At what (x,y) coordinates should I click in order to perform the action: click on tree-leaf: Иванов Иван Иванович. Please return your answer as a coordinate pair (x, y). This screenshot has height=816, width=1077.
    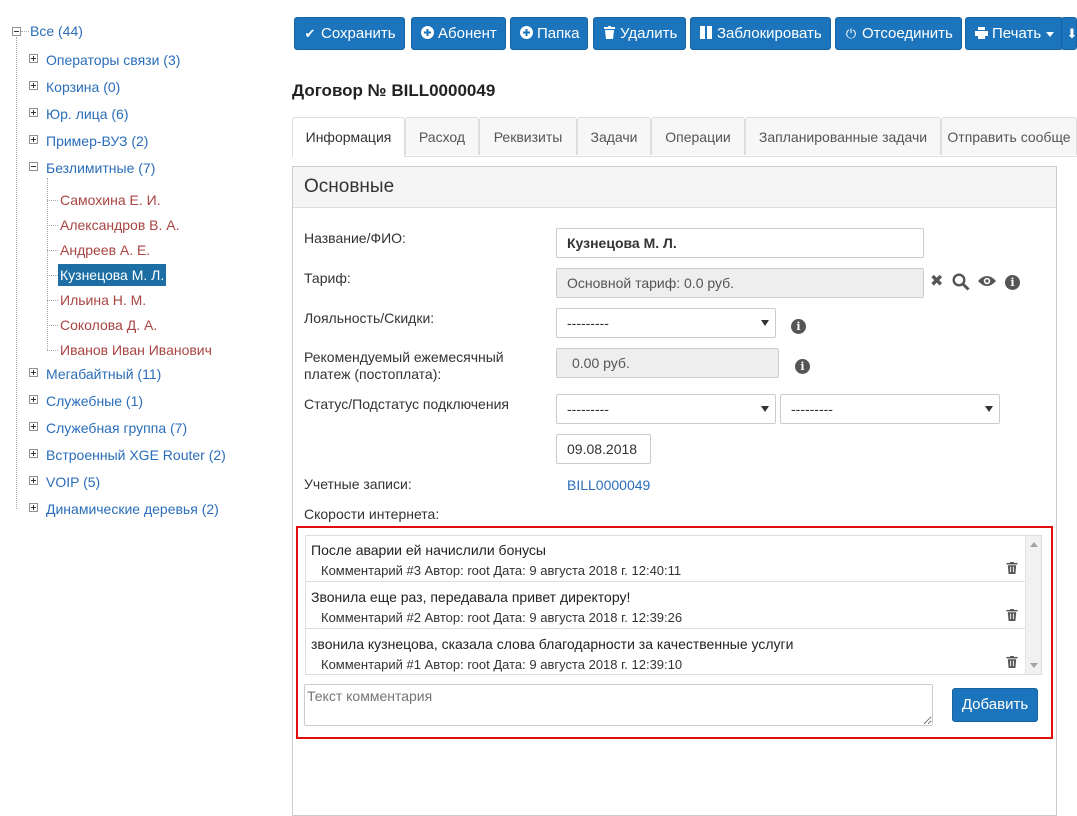
    Looking at the image, I should click on (136, 350).